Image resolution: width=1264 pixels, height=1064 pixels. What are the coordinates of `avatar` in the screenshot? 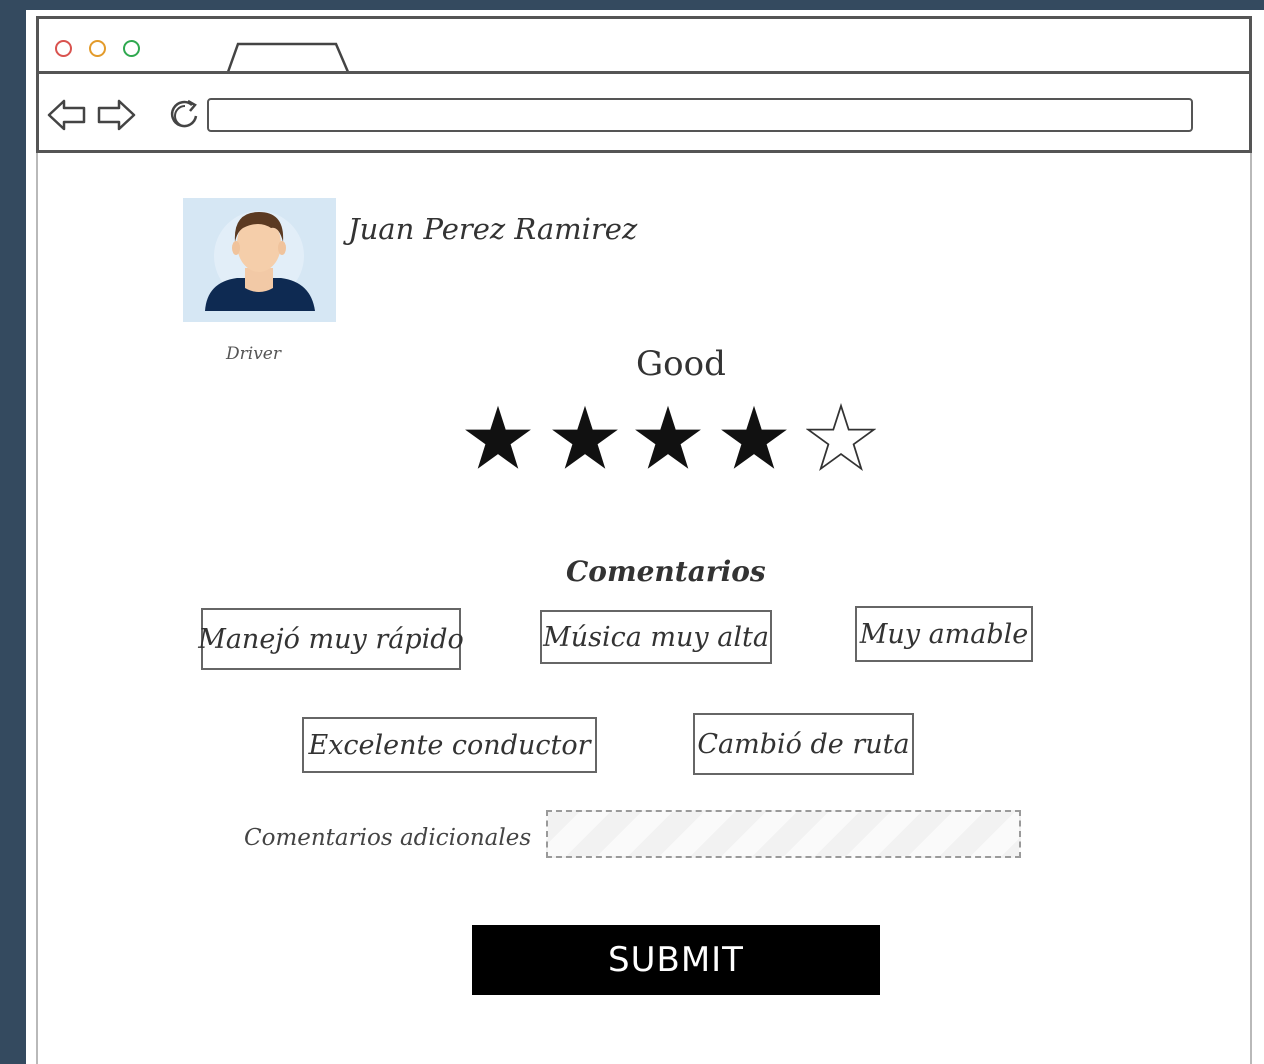 It's located at (259, 260).